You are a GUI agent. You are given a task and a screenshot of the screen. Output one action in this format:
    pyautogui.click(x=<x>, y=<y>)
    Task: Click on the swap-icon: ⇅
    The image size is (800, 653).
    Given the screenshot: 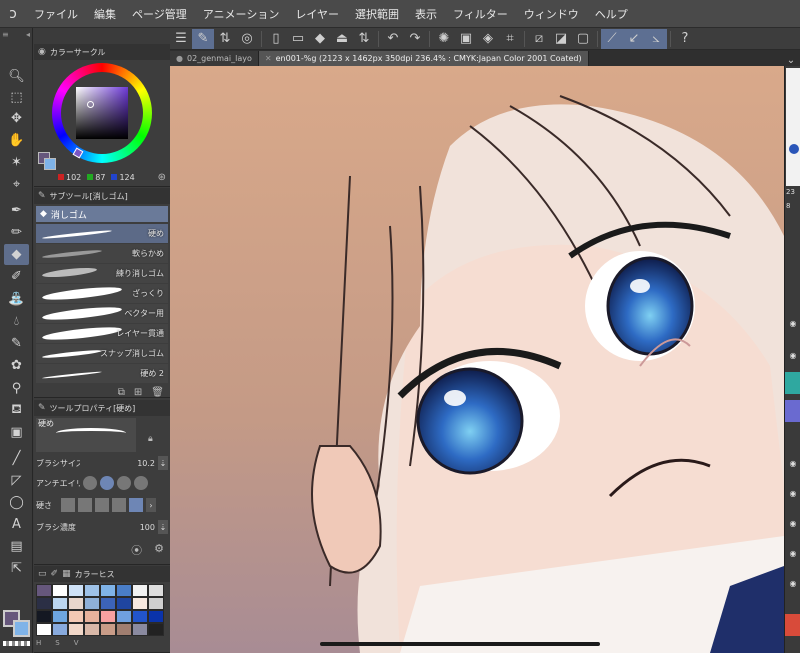 What is the action you would take?
    pyautogui.click(x=225, y=39)
    